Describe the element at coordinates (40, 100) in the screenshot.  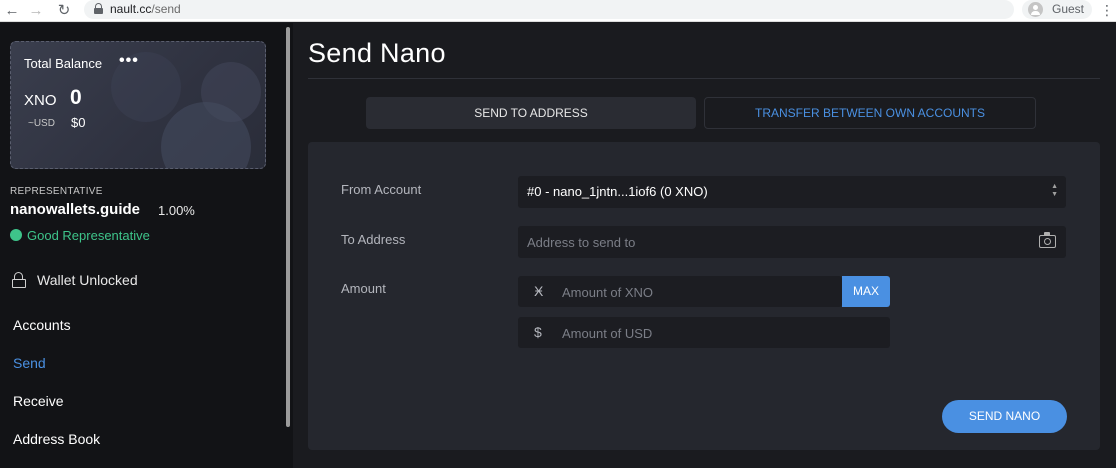
I see `balance-unit: XNO` at that location.